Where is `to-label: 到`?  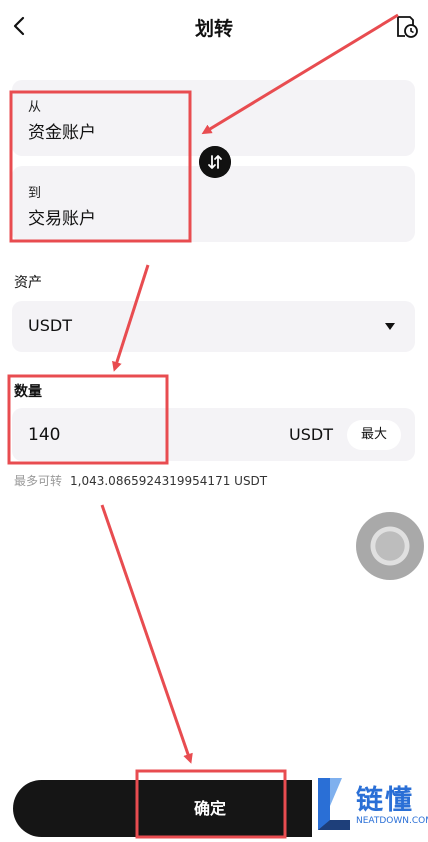 to-label: 到 is located at coordinates (35, 193).